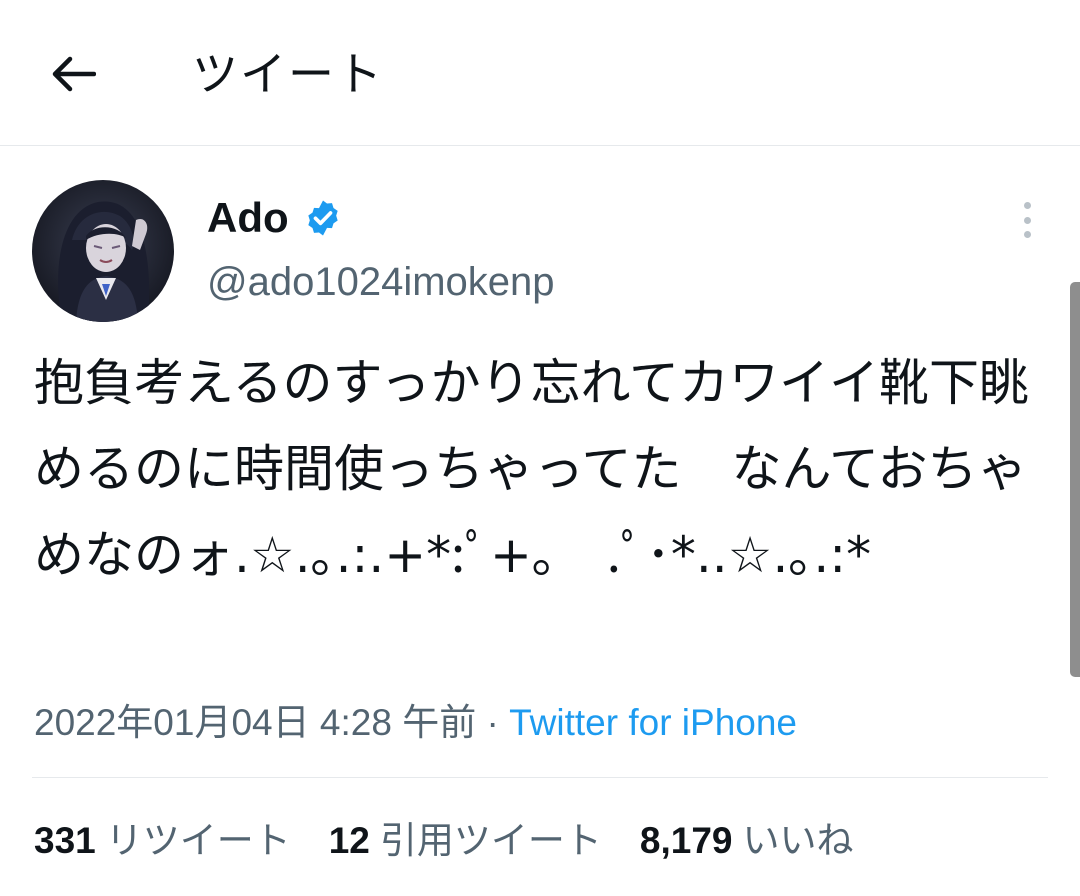  Describe the element at coordinates (248, 218) in the screenshot. I see `author-display-name: Ado` at that location.